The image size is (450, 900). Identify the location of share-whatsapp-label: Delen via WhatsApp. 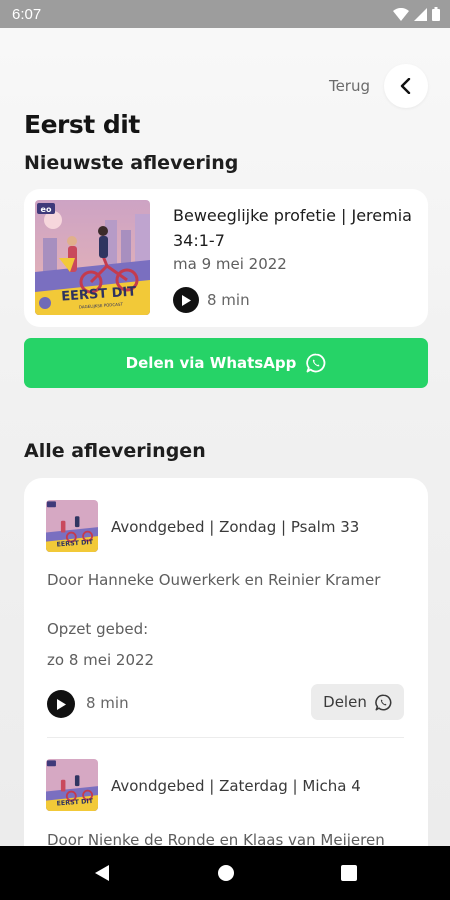
(211, 363).